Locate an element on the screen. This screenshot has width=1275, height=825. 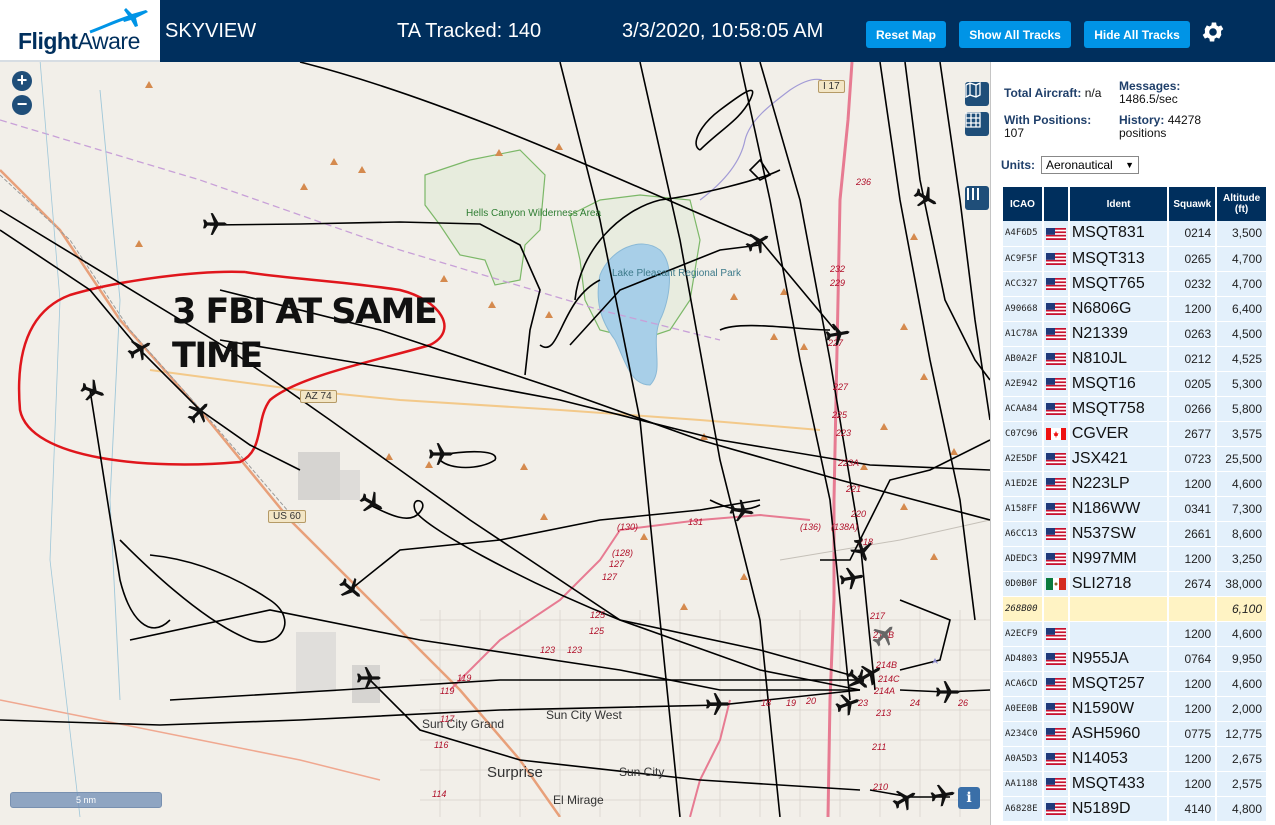
route-number-label: 210 is located at coordinates (881, 787).